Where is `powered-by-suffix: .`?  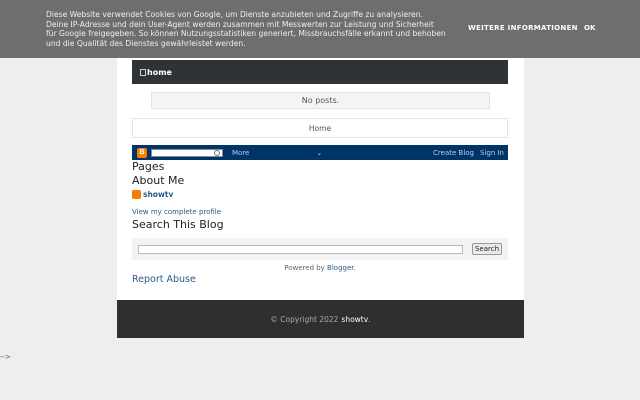 powered-by-suffix: . is located at coordinates (354, 268).